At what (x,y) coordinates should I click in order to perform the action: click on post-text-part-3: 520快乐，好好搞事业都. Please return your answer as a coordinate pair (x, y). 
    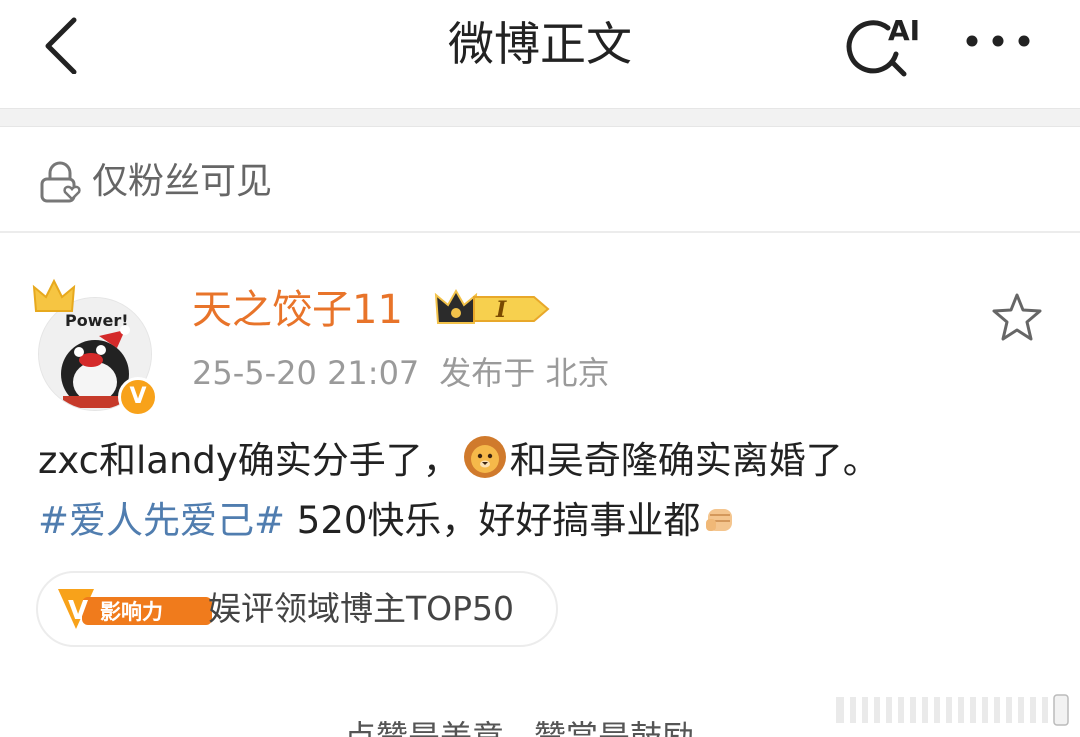
    Looking at the image, I should click on (493, 520).